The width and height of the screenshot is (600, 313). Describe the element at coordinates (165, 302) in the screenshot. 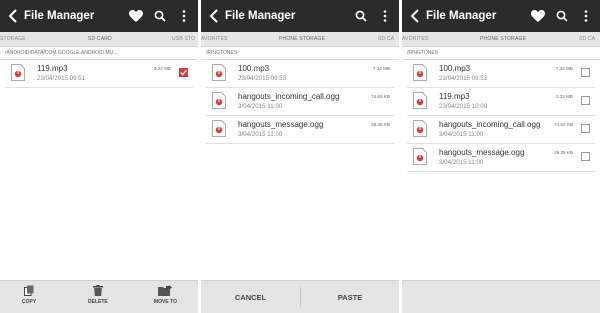

I see `move-to-label: MOVE TO` at that location.